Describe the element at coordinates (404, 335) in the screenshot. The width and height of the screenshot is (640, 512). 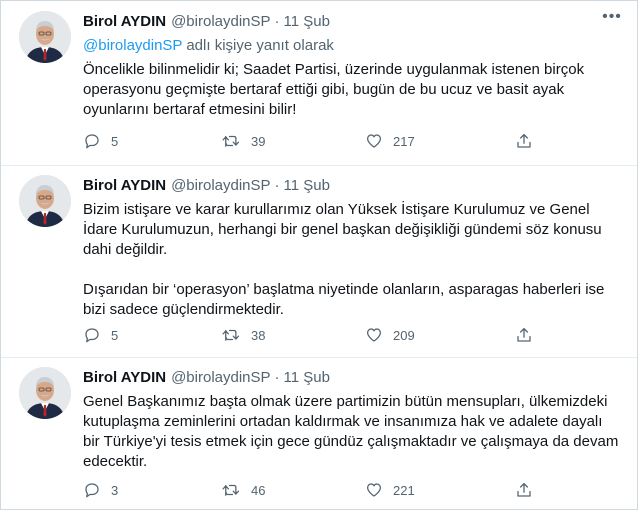
I see `like-count: 209` at that location.